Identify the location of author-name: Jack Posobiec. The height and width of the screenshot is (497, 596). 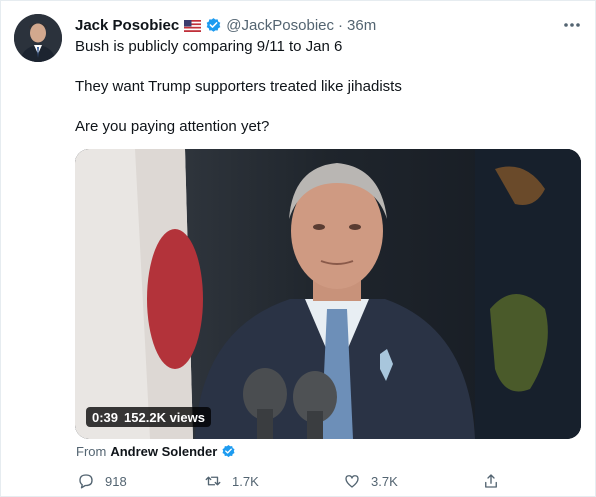
(127, 25).